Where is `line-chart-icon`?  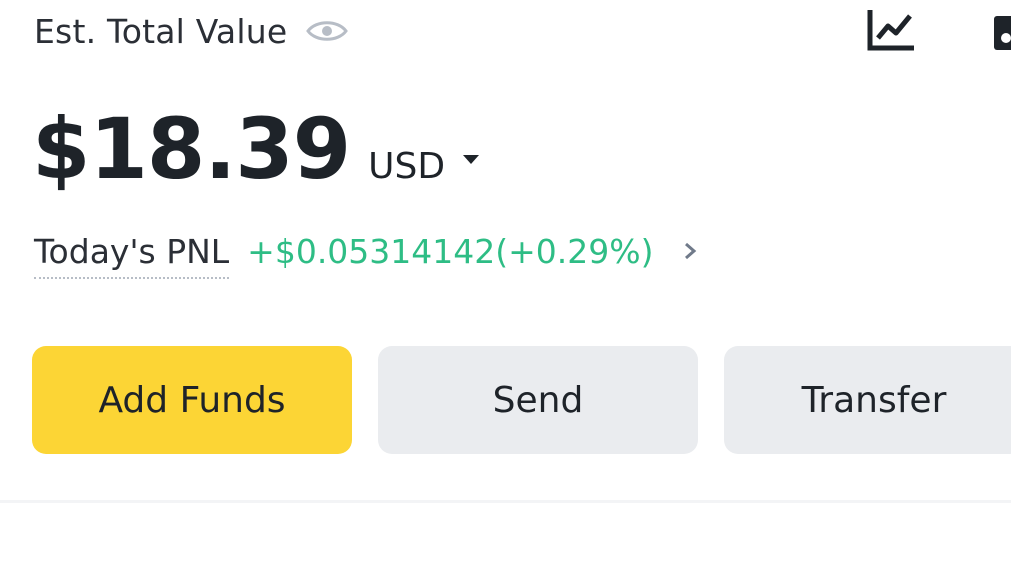
line-chart-icon is located at coordinates (892, 29).